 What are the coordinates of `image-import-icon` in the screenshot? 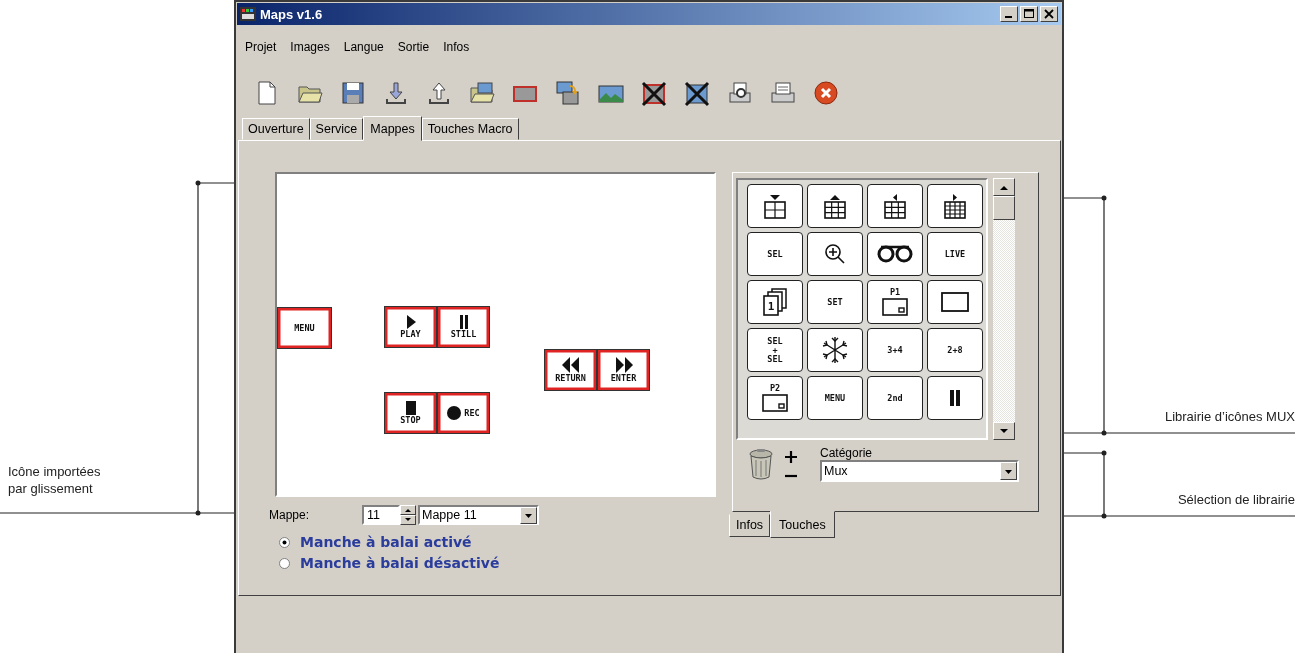 It's located at (568, 93).